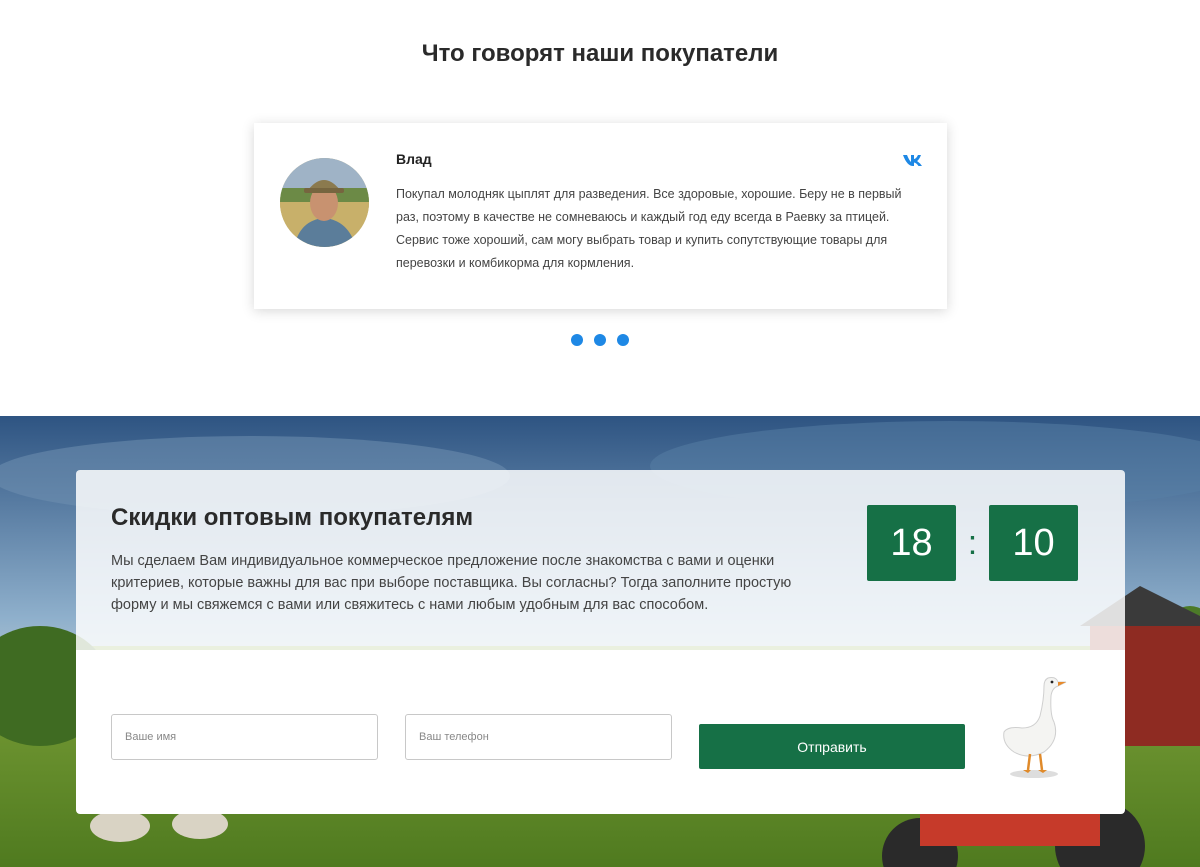 The width and height of the screenshot is (1200, 867). Describe the element at coordinates (832, 746) in the screenshot. I see `submit-button: Отправить` at that location.